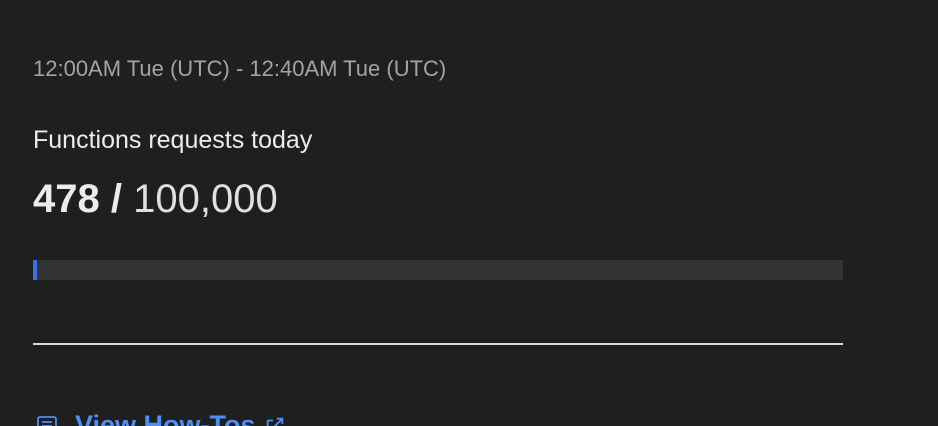  I want to click on usage-count: 478 / 100,000, so click(155, 199).